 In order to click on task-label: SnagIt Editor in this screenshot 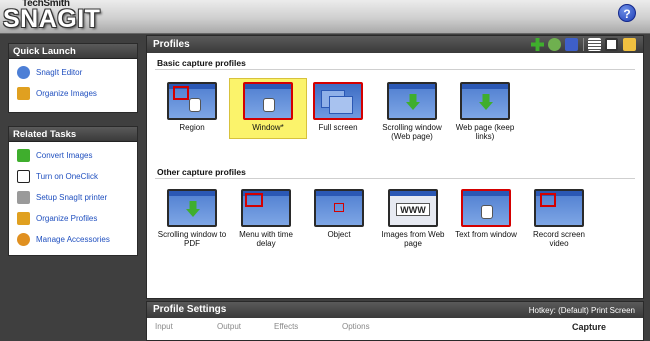, I will do `click(59, 72)`.